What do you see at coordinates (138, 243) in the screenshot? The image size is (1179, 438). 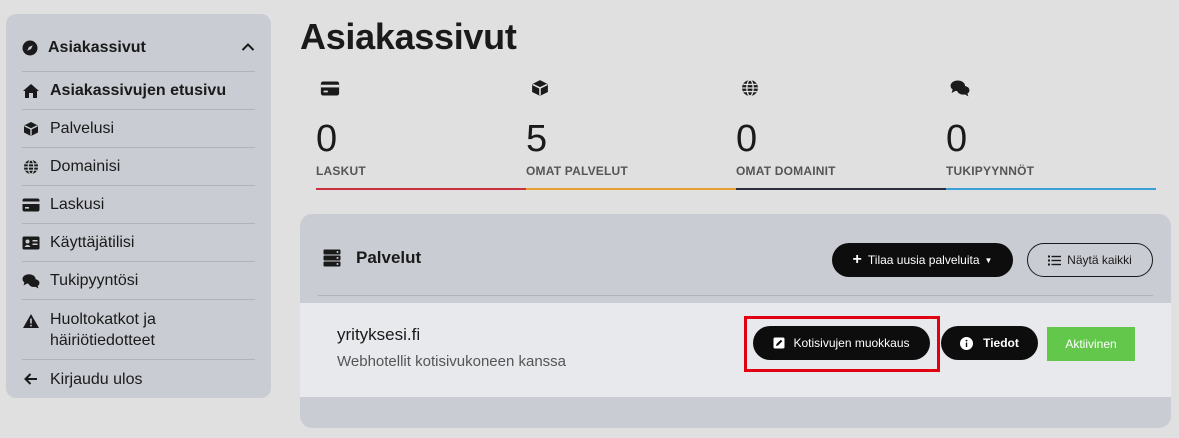 I see `sidebar-item-kayttajatilisi: Käyttäjätilisi` at bounding box center [138, 243].